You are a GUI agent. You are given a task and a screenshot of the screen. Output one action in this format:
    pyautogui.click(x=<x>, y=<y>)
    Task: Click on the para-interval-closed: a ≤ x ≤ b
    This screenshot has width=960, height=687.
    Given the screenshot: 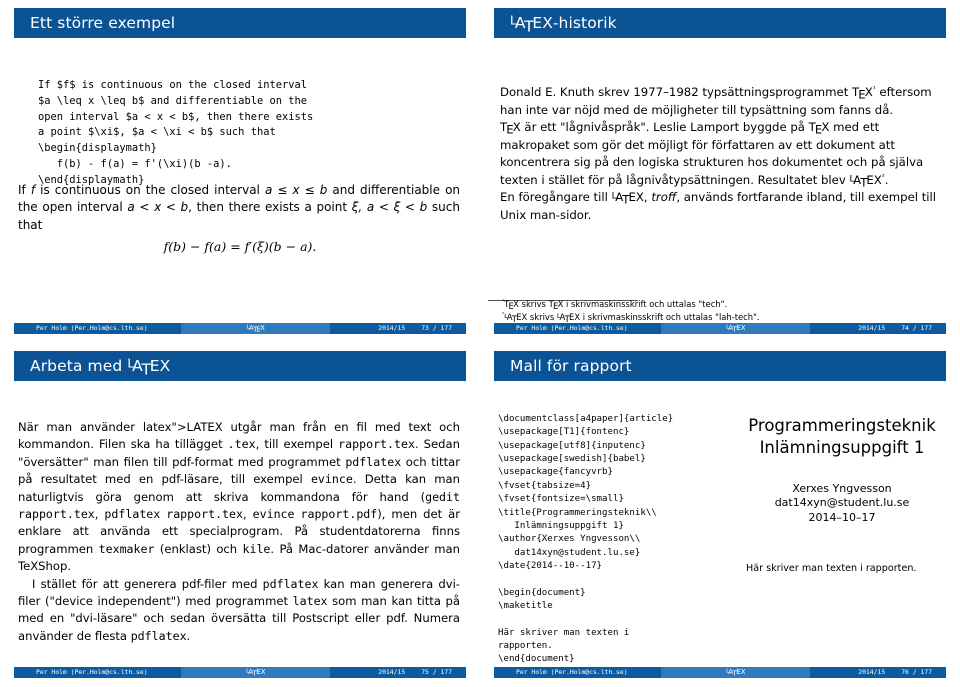 What is the action you would take?
    pyautogui.click(x=296, y=190)
    